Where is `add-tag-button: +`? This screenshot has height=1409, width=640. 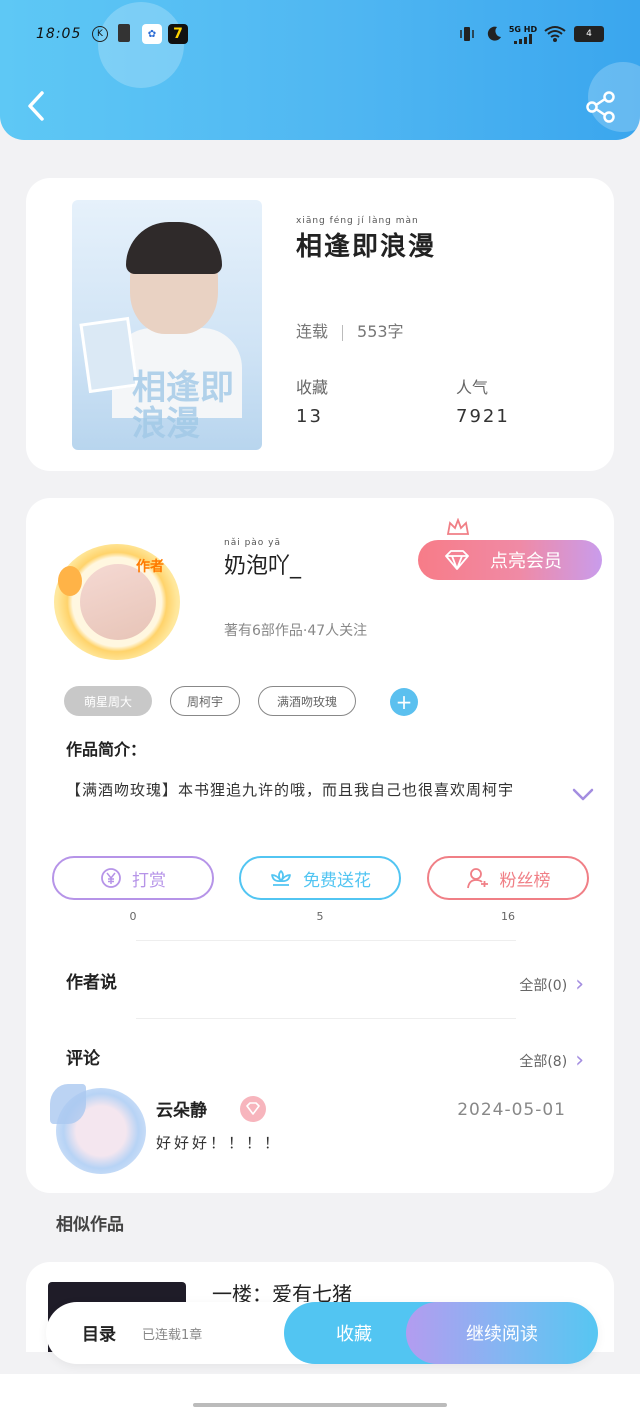
add-tag-button: + is located at coordinates (404, 702).